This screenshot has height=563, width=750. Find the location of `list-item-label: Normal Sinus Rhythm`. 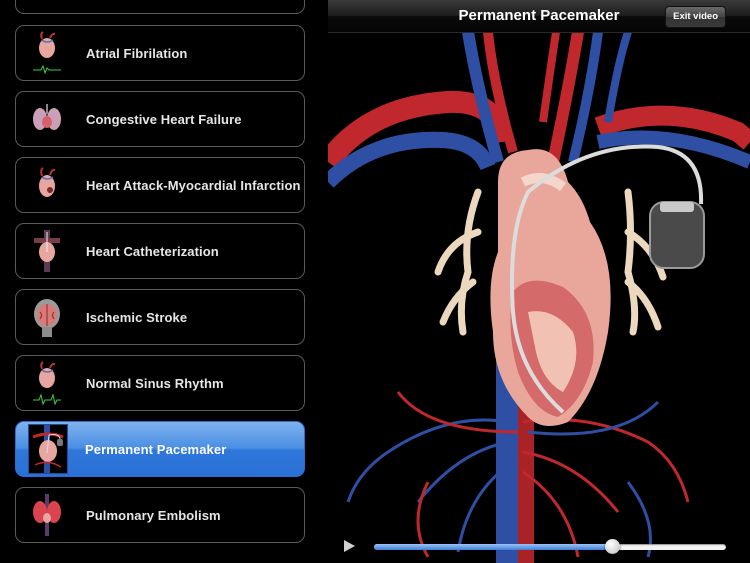

list-item-label: Normal Sinus Rhythm is located at coordinates (155, 383).